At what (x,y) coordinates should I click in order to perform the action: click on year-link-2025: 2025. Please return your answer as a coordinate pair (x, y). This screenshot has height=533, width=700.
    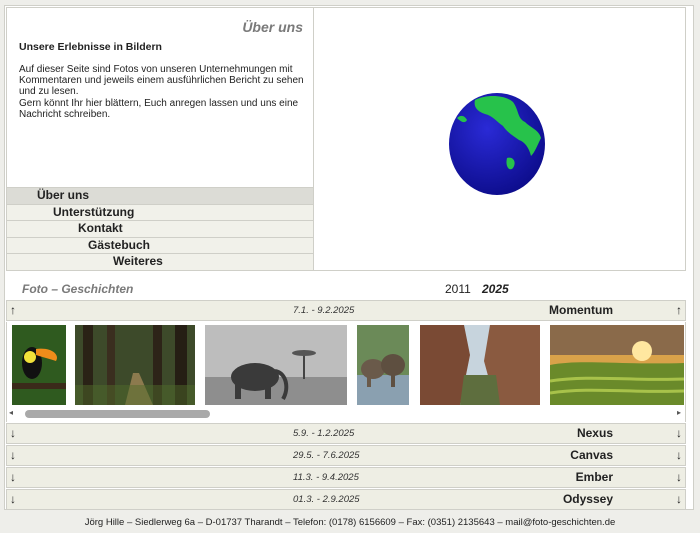
    Looking at the image, I should click on (495, 289).